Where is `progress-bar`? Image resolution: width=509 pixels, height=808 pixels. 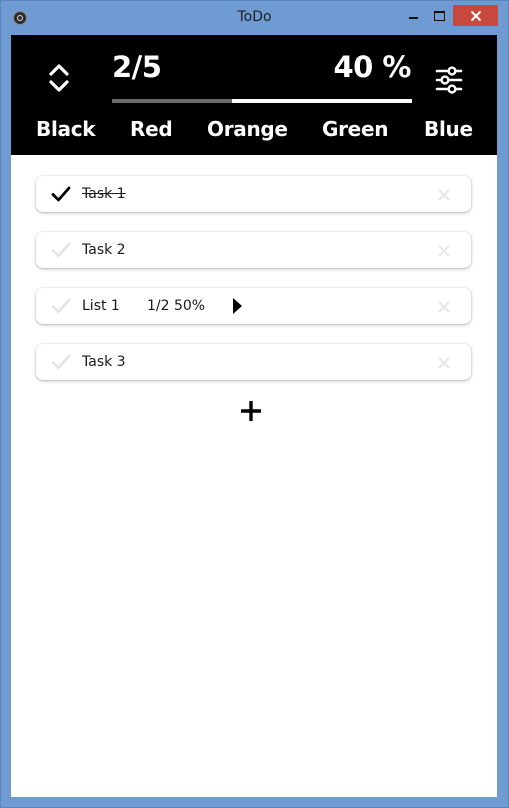
progress-bar is located at coordinates (262, 101).